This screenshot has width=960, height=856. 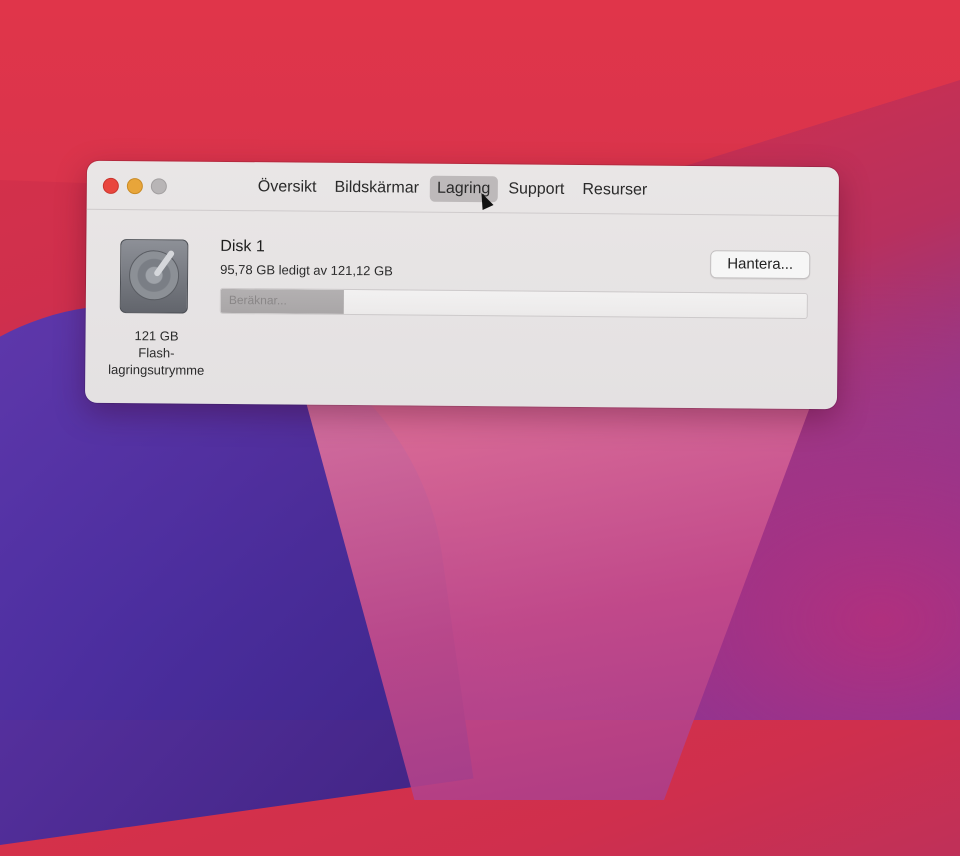 I want to click on disk-caption: 121 GB Flash- lagringsutrymme, so click(x=156, y=353).